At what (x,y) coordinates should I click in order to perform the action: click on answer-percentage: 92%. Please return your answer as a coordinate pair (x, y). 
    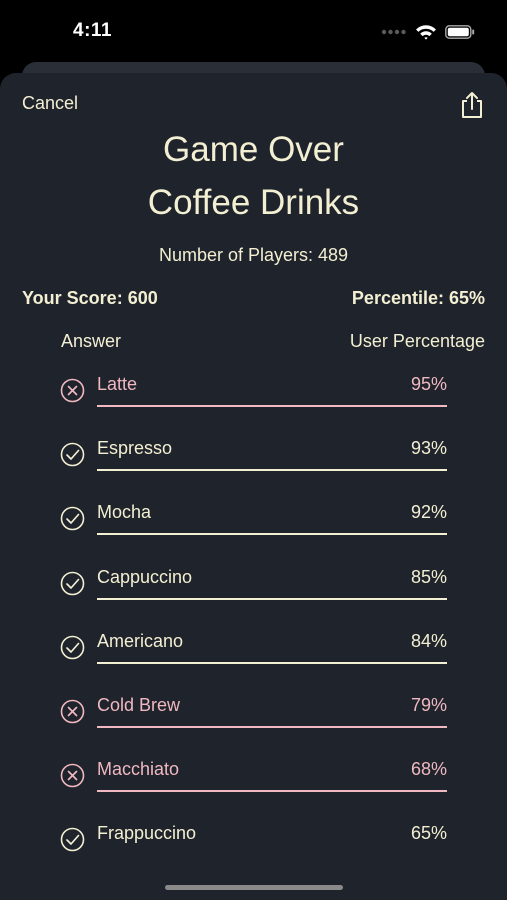
    Looking at the image, I should click on (428, 512).